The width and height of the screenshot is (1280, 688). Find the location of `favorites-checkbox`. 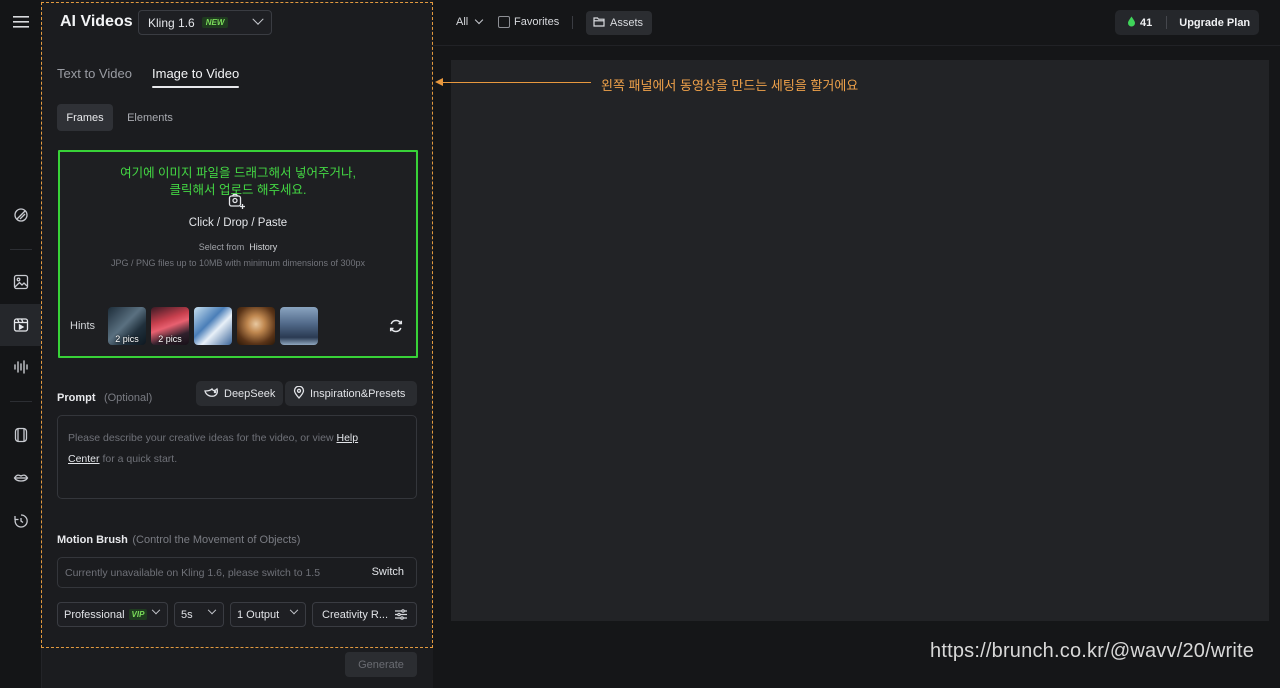

favorites-checkbox is located at coordinates (504, 22).